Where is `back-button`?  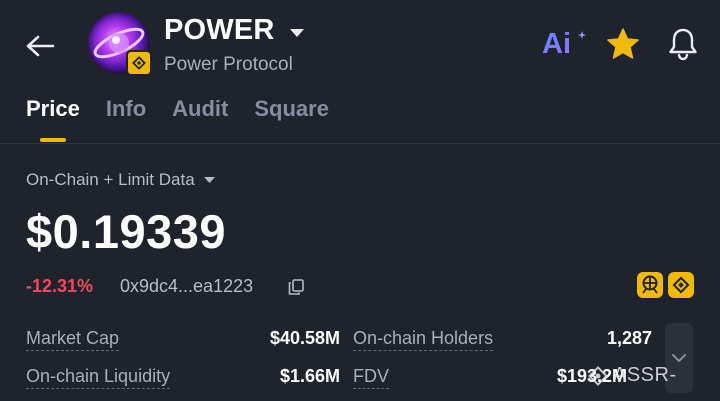 back-button is located at coordinates (40, 46).